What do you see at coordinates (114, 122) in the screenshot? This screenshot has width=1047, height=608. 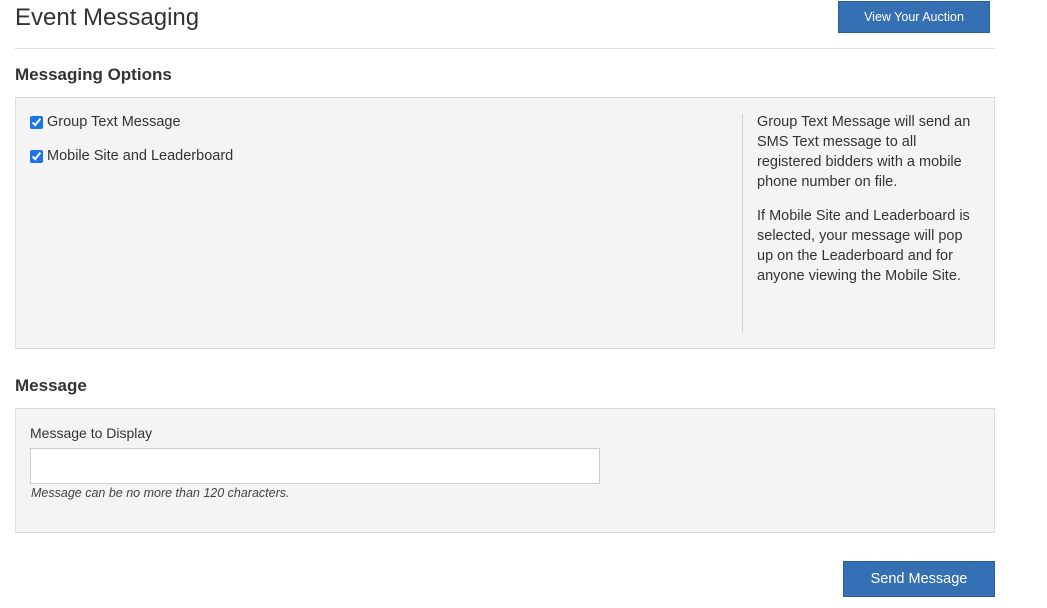 I see `group-text-label: Group Text Message` at bounding box center [114, 122].